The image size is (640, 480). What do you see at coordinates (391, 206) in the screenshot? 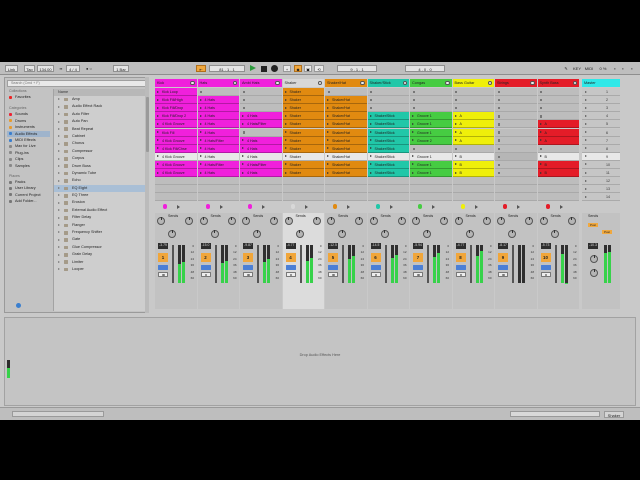
I see `track-stop-button-icon` at bounding box center [391, 206].